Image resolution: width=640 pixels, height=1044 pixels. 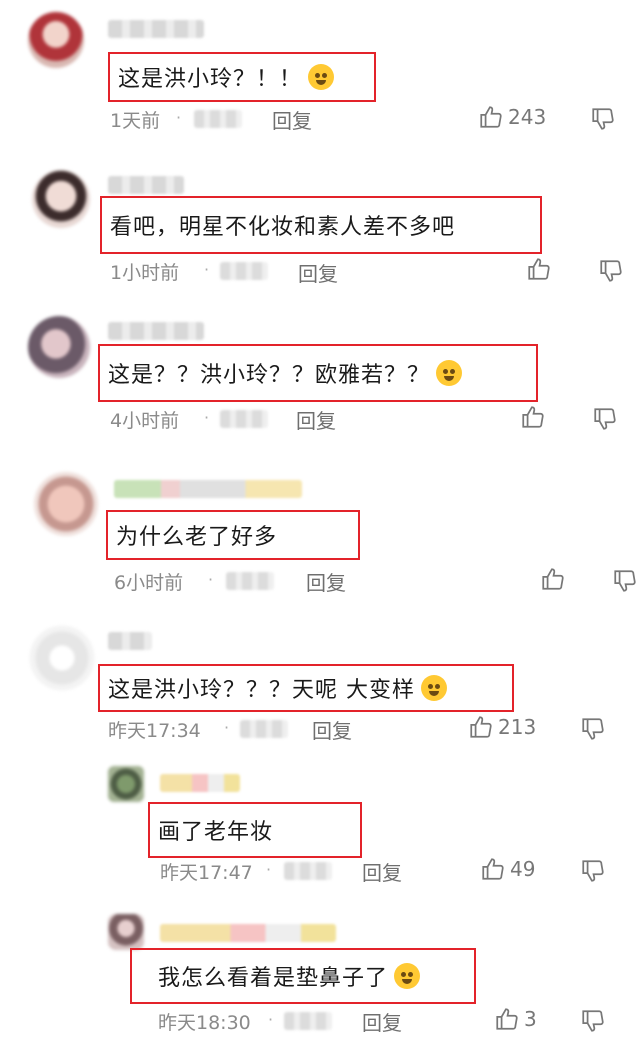 What do you see at coordinates (145, 421) in the screenshot?
I see `timestamp: 4小时前` at bounding box center [145, 421].